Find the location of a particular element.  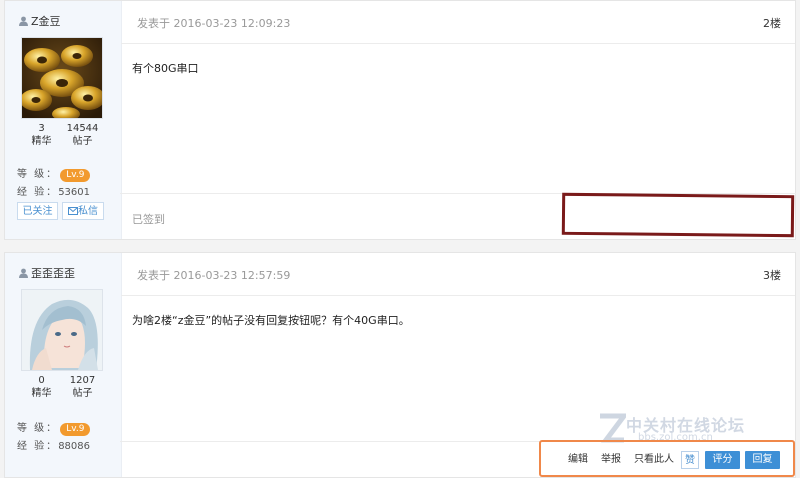

exp-value: 53601 is located at coordinates (74, 192).